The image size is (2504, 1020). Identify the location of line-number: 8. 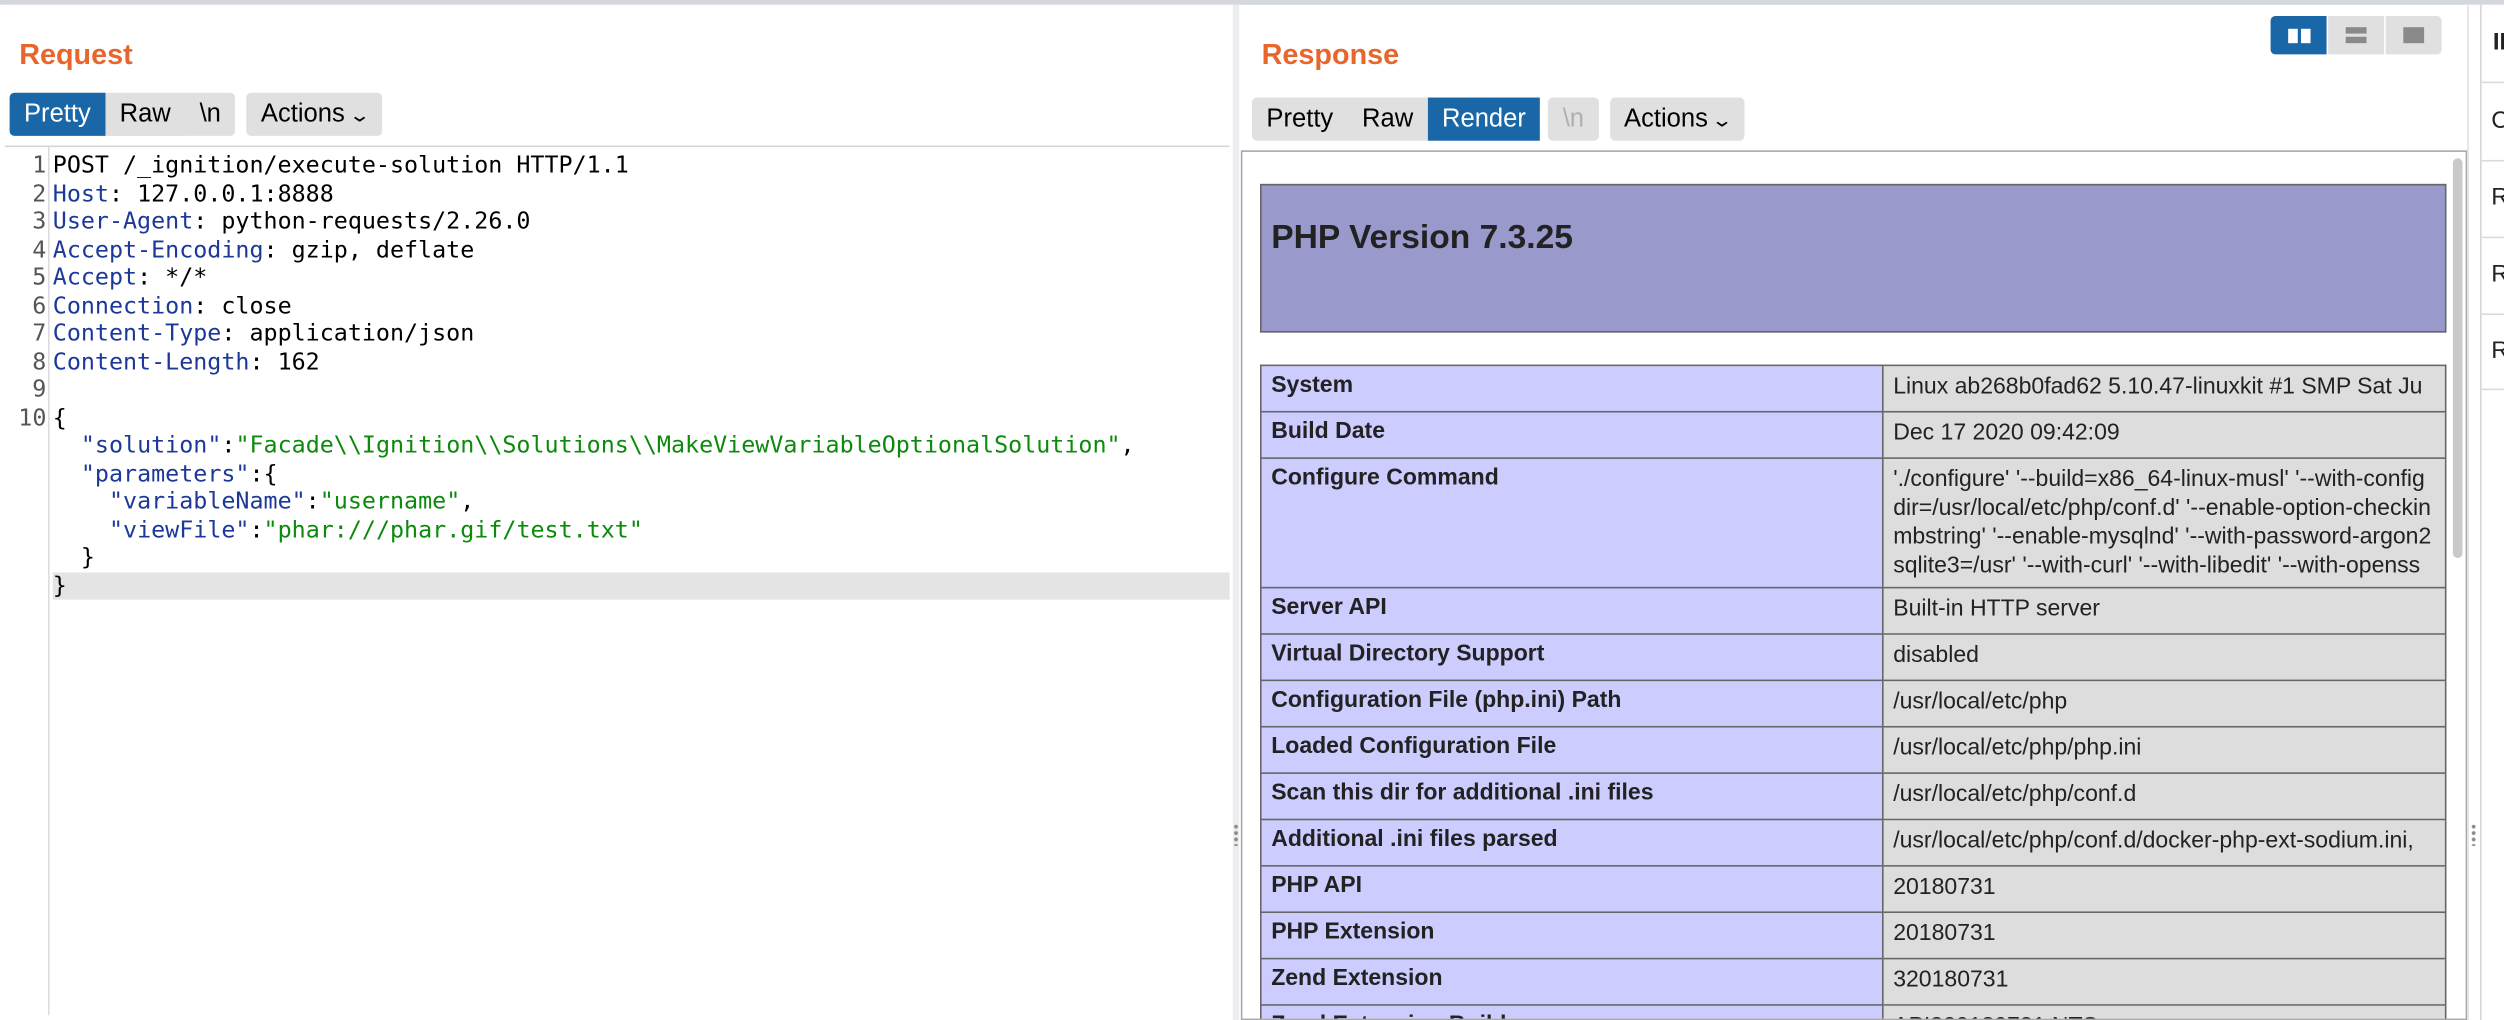
(39, 361).